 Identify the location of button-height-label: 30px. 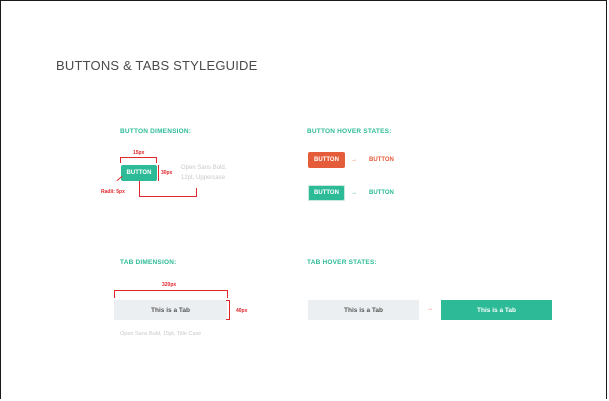
(167, 173).